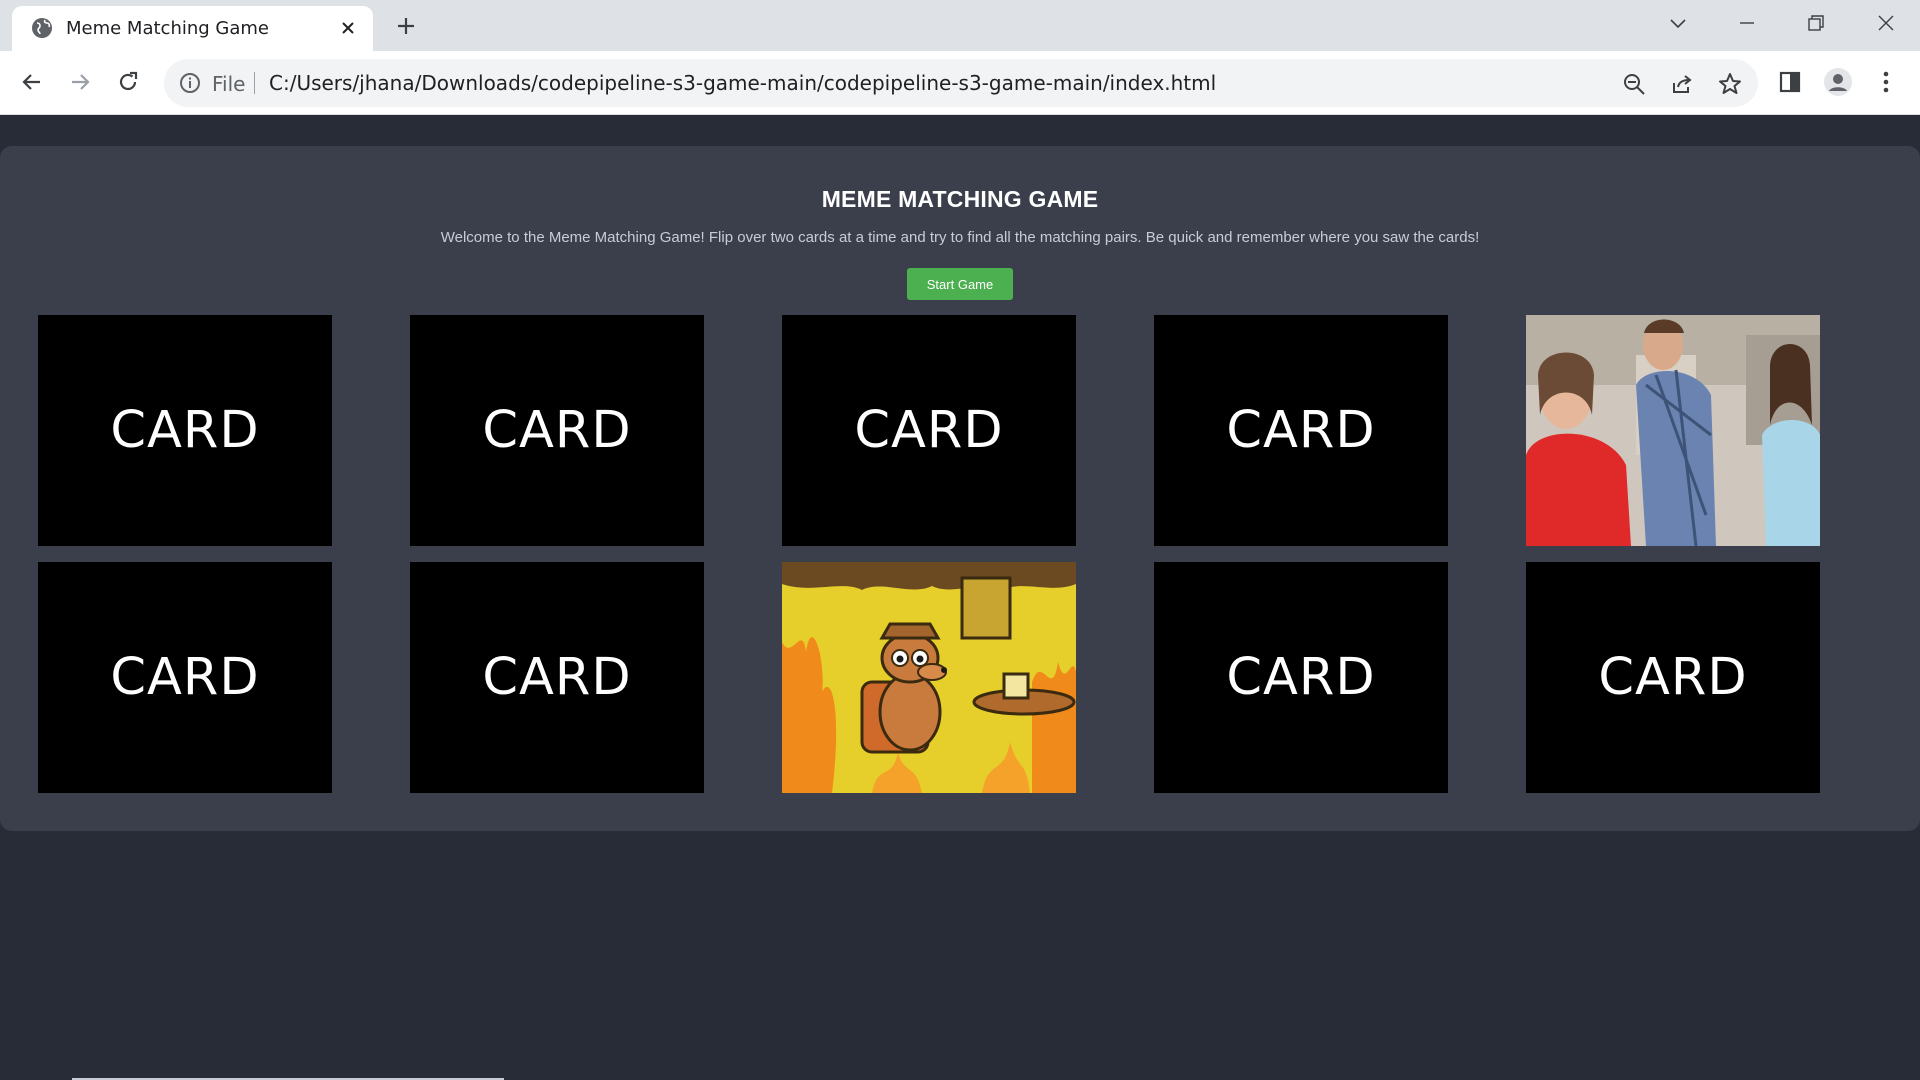 The width and height of the screenshot is (1920, 1080). What do you see at coordinates (960, 284) in the screenshot?
I see `start-game-button: Start Game` at bounding box center [960, 284].